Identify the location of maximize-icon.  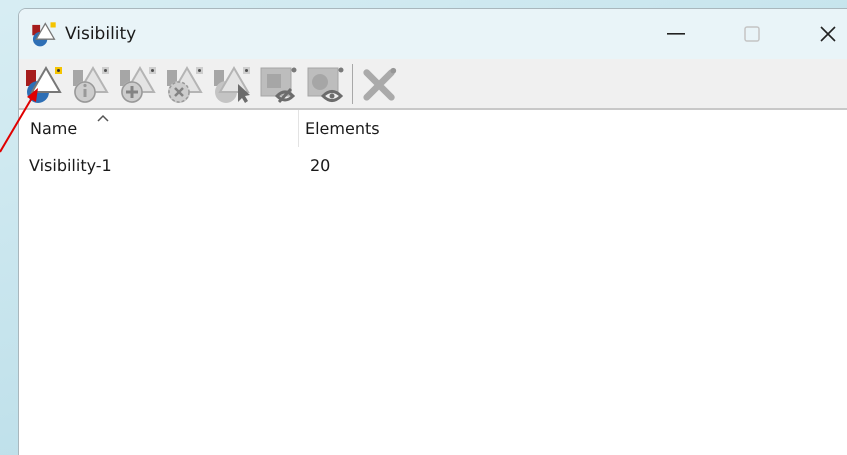
(752, 34).